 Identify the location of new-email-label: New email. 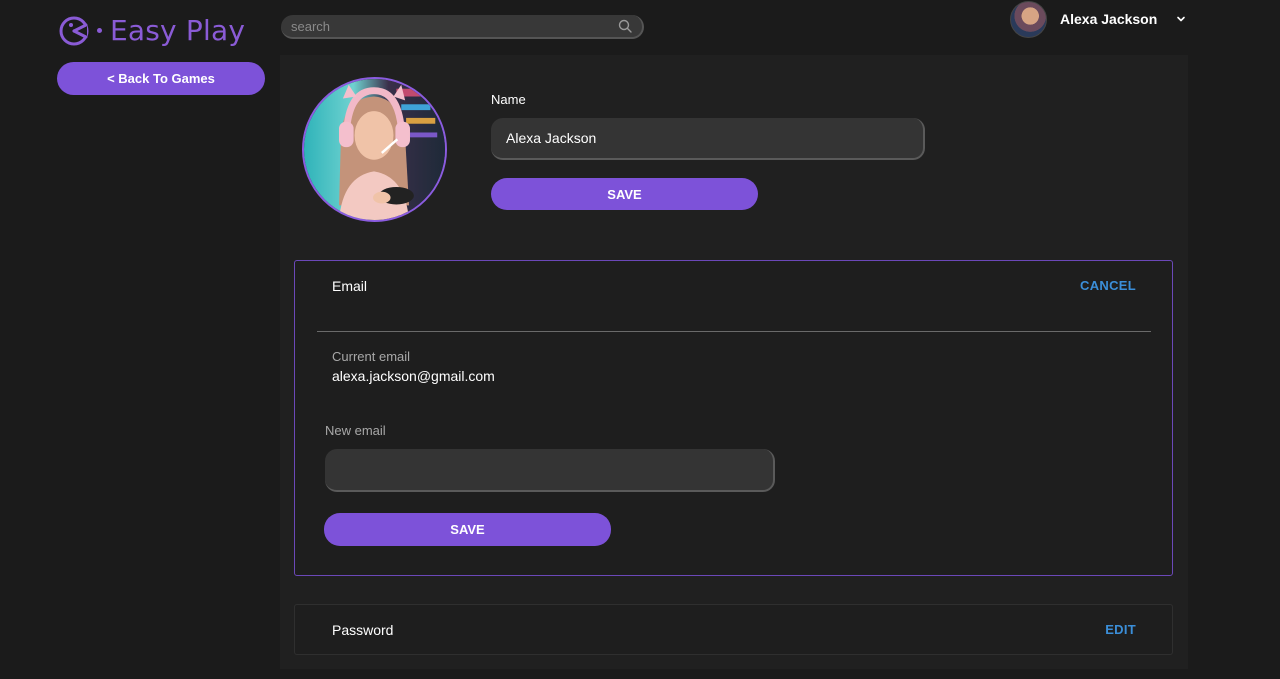
(355, 430).